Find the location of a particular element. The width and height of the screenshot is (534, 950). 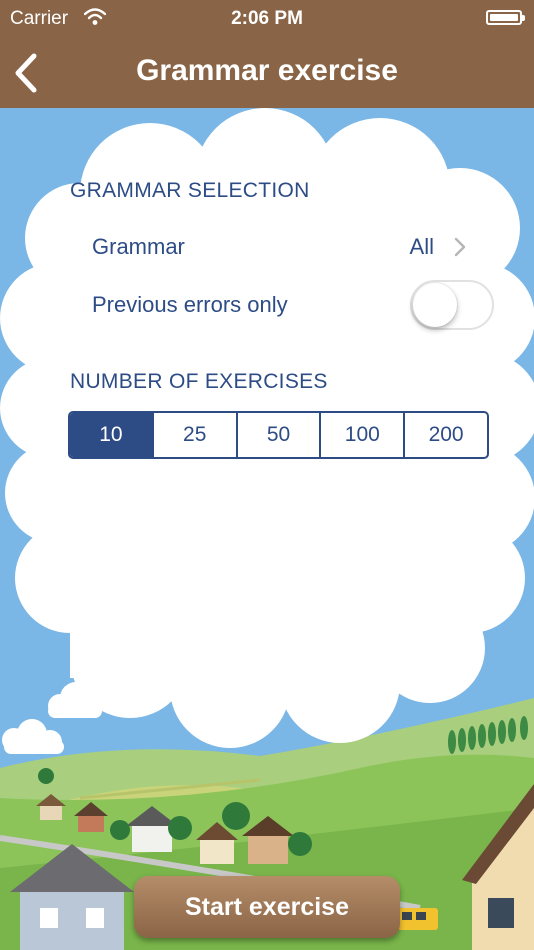

number-of-exercises-header: NUMBER OF EXERCISES is located at coordinates (199, 381).